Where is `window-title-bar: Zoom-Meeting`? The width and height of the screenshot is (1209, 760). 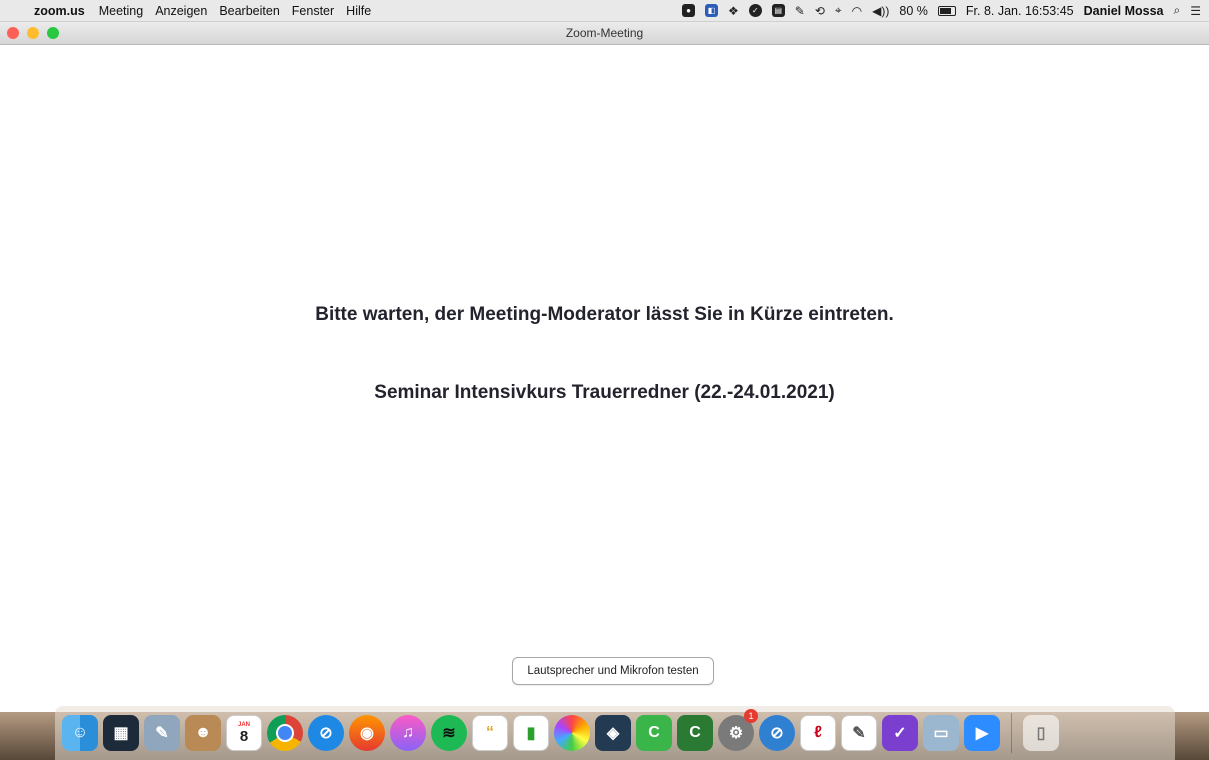 window-title-bar: Zoom-Meeting is located at coordinates (604, 33).